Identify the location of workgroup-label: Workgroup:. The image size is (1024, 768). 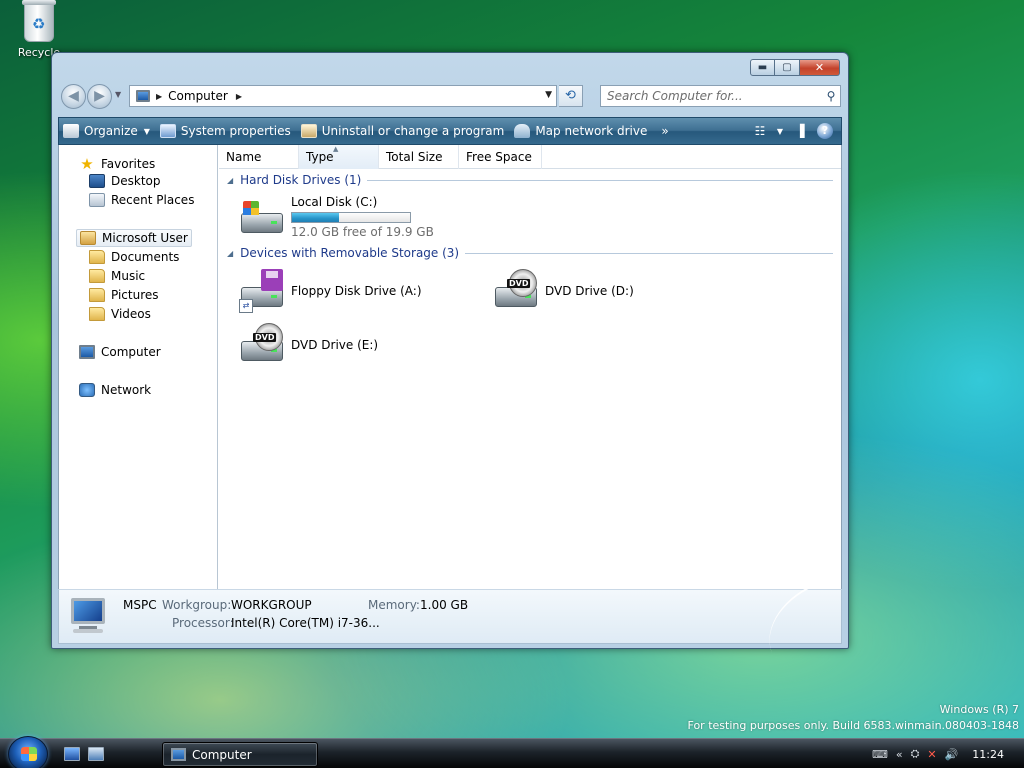
(197, 605).